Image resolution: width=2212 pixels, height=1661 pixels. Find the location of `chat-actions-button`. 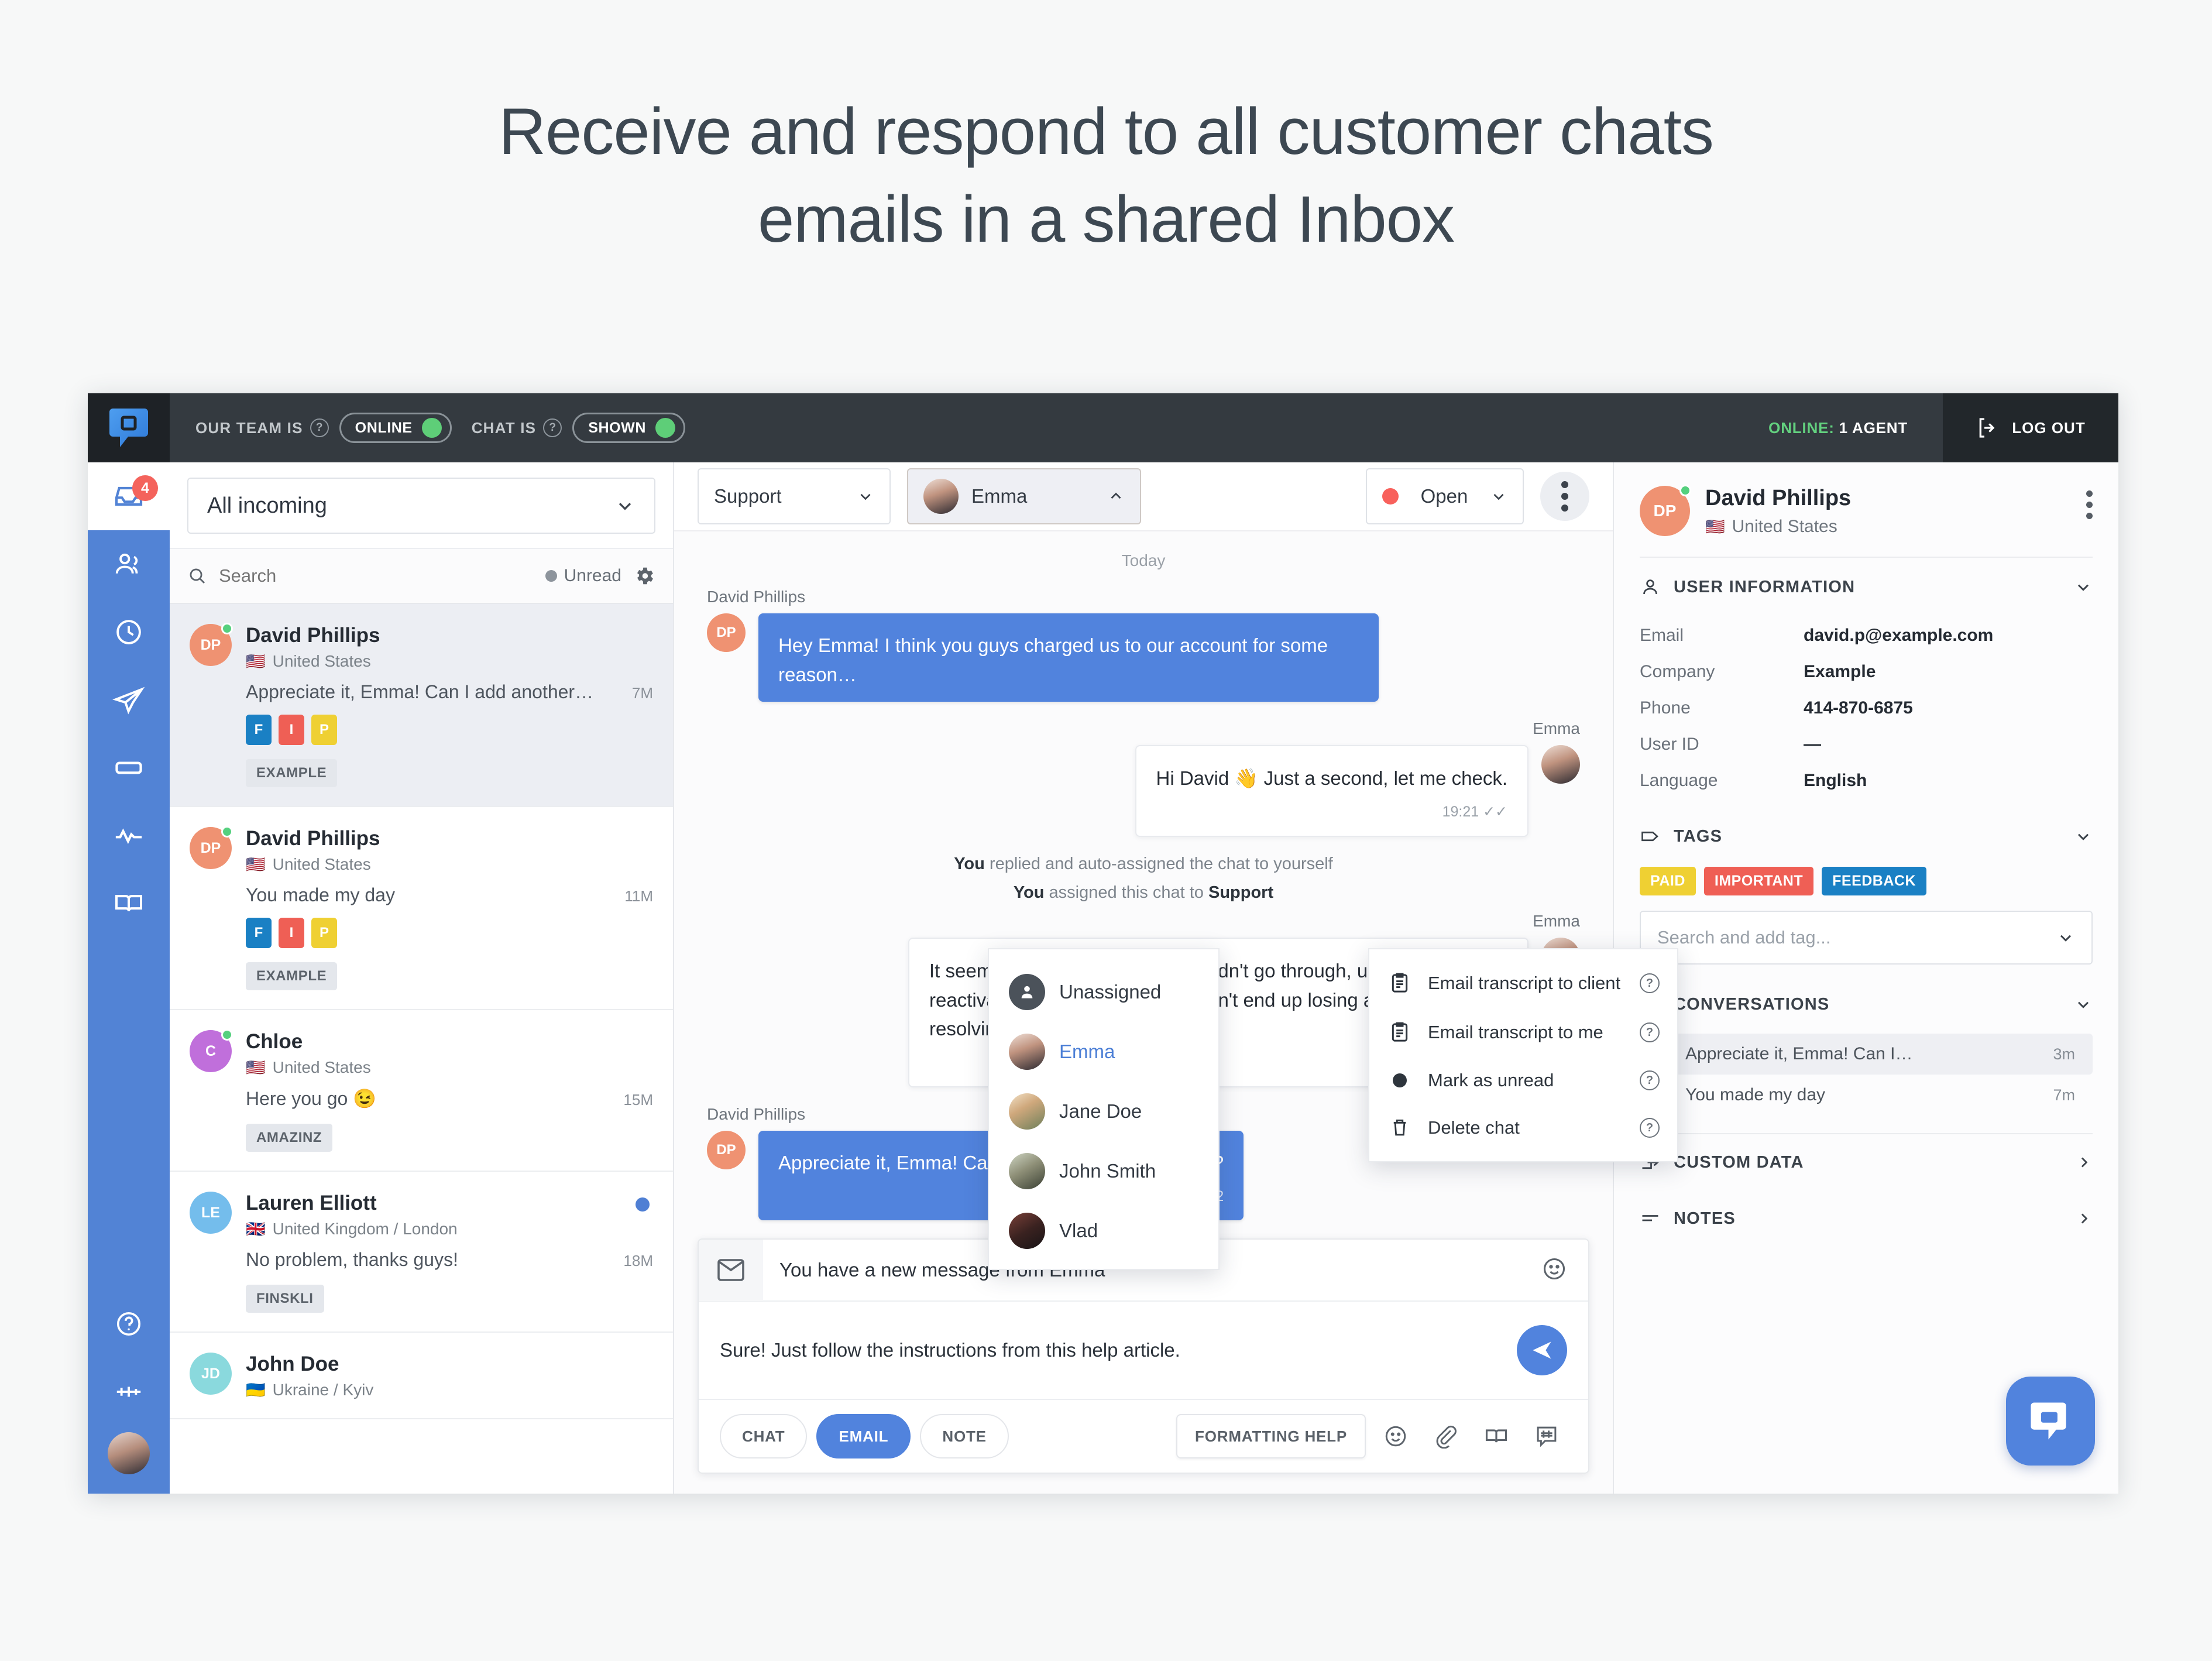

chat-actions-button is located at coordinates (1564, 497).